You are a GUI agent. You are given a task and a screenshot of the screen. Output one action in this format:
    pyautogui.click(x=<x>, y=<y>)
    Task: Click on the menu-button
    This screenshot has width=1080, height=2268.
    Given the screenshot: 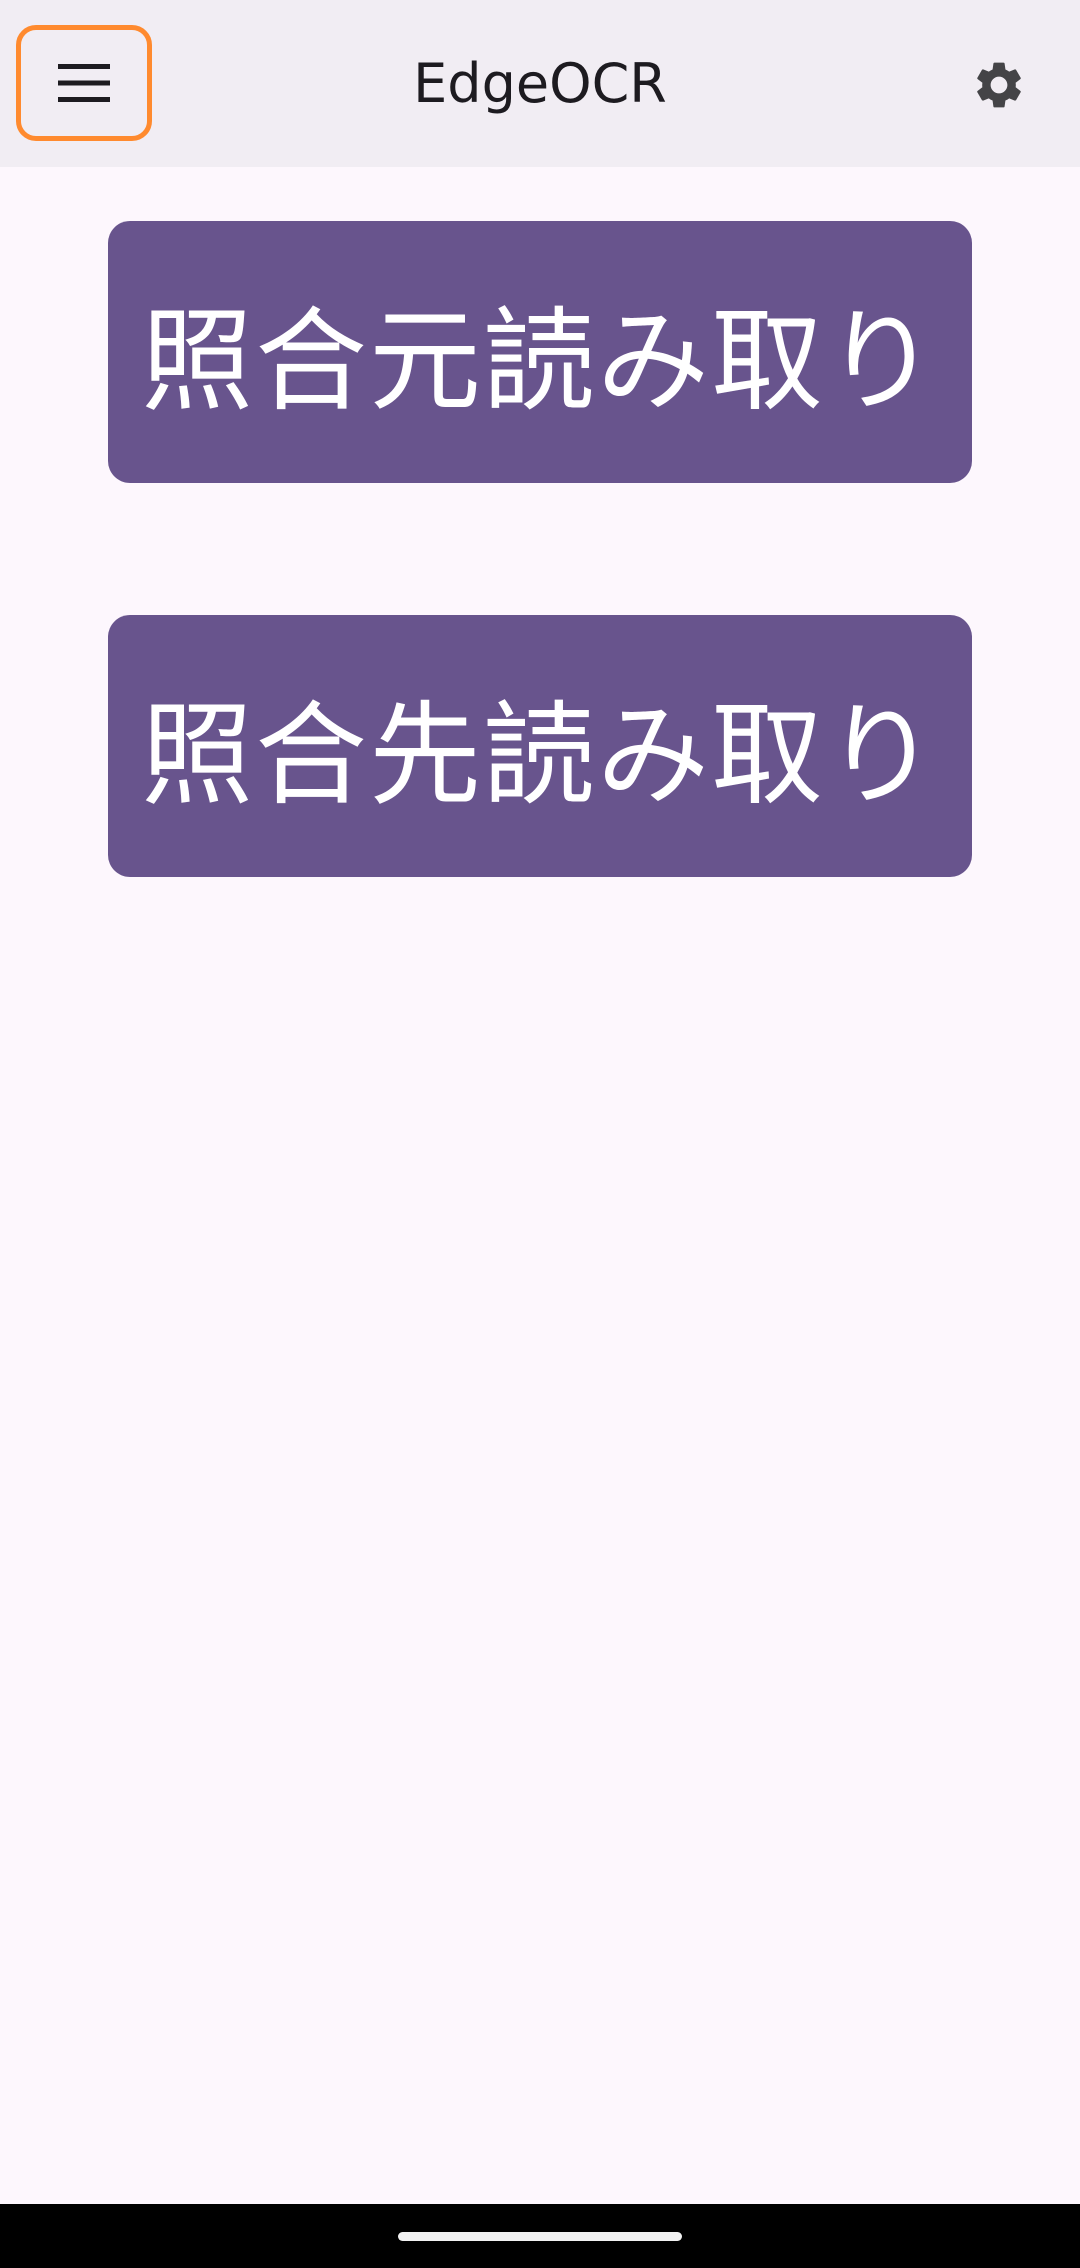 What is the action you would take?
    pyautogui.click(x=84, y=83)
    